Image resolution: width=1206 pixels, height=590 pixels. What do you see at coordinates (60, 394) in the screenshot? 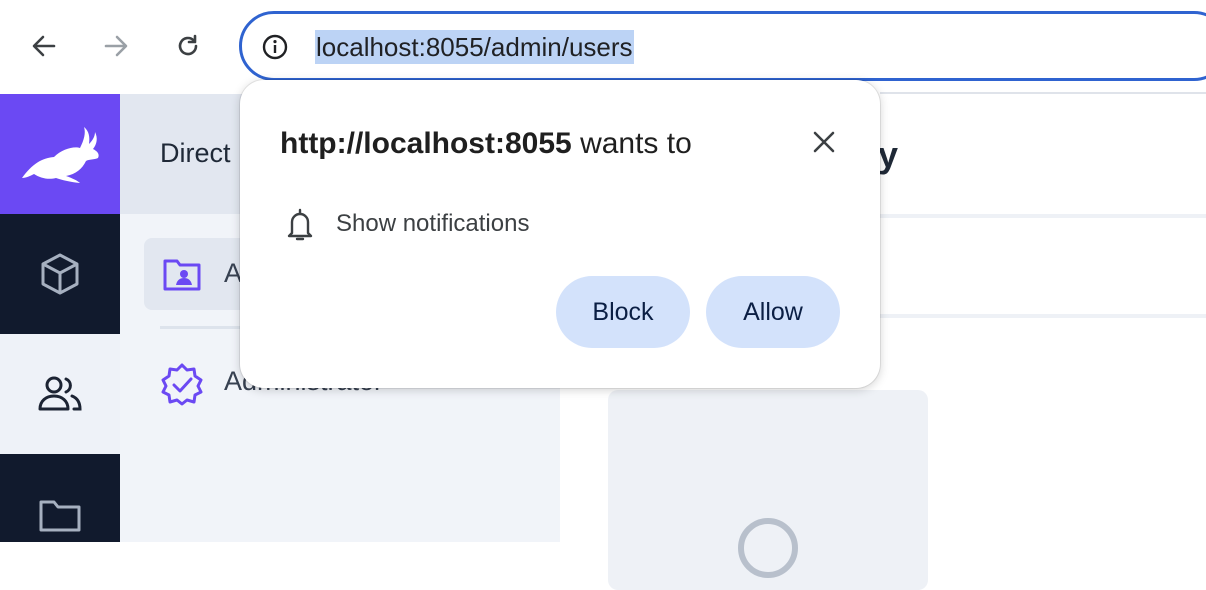
I see `users-icon` at bounding box center [60, 394].